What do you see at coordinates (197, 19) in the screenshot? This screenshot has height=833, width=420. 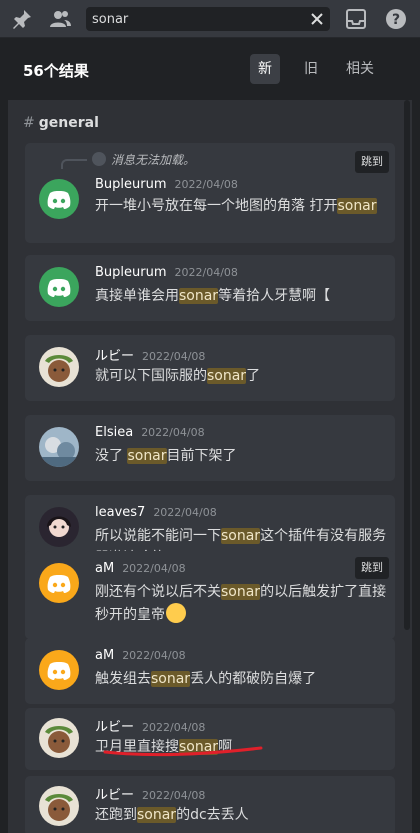 I see `search-input` at bounding box center [197, 19].